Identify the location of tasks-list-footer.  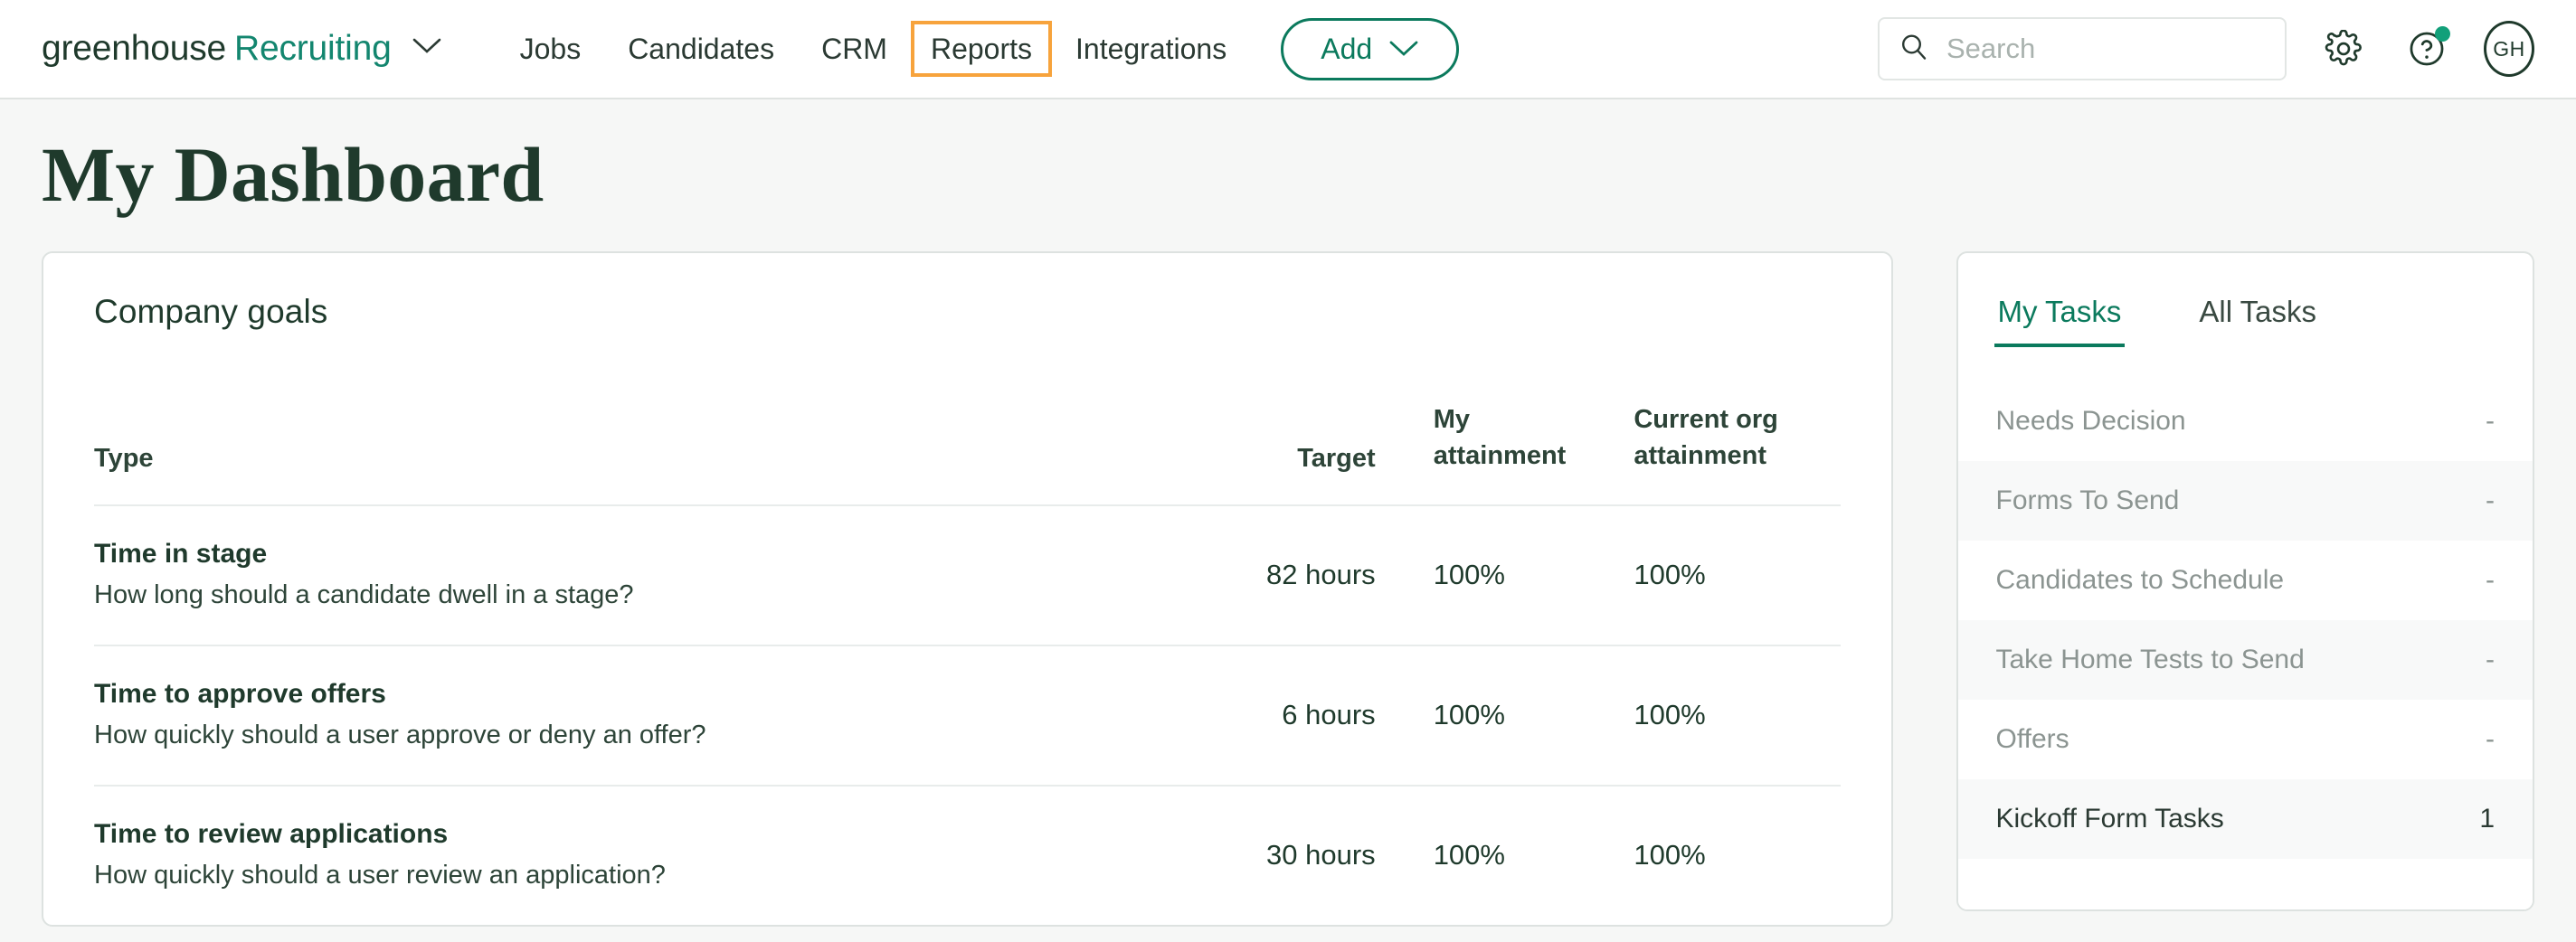
(2245, 884).